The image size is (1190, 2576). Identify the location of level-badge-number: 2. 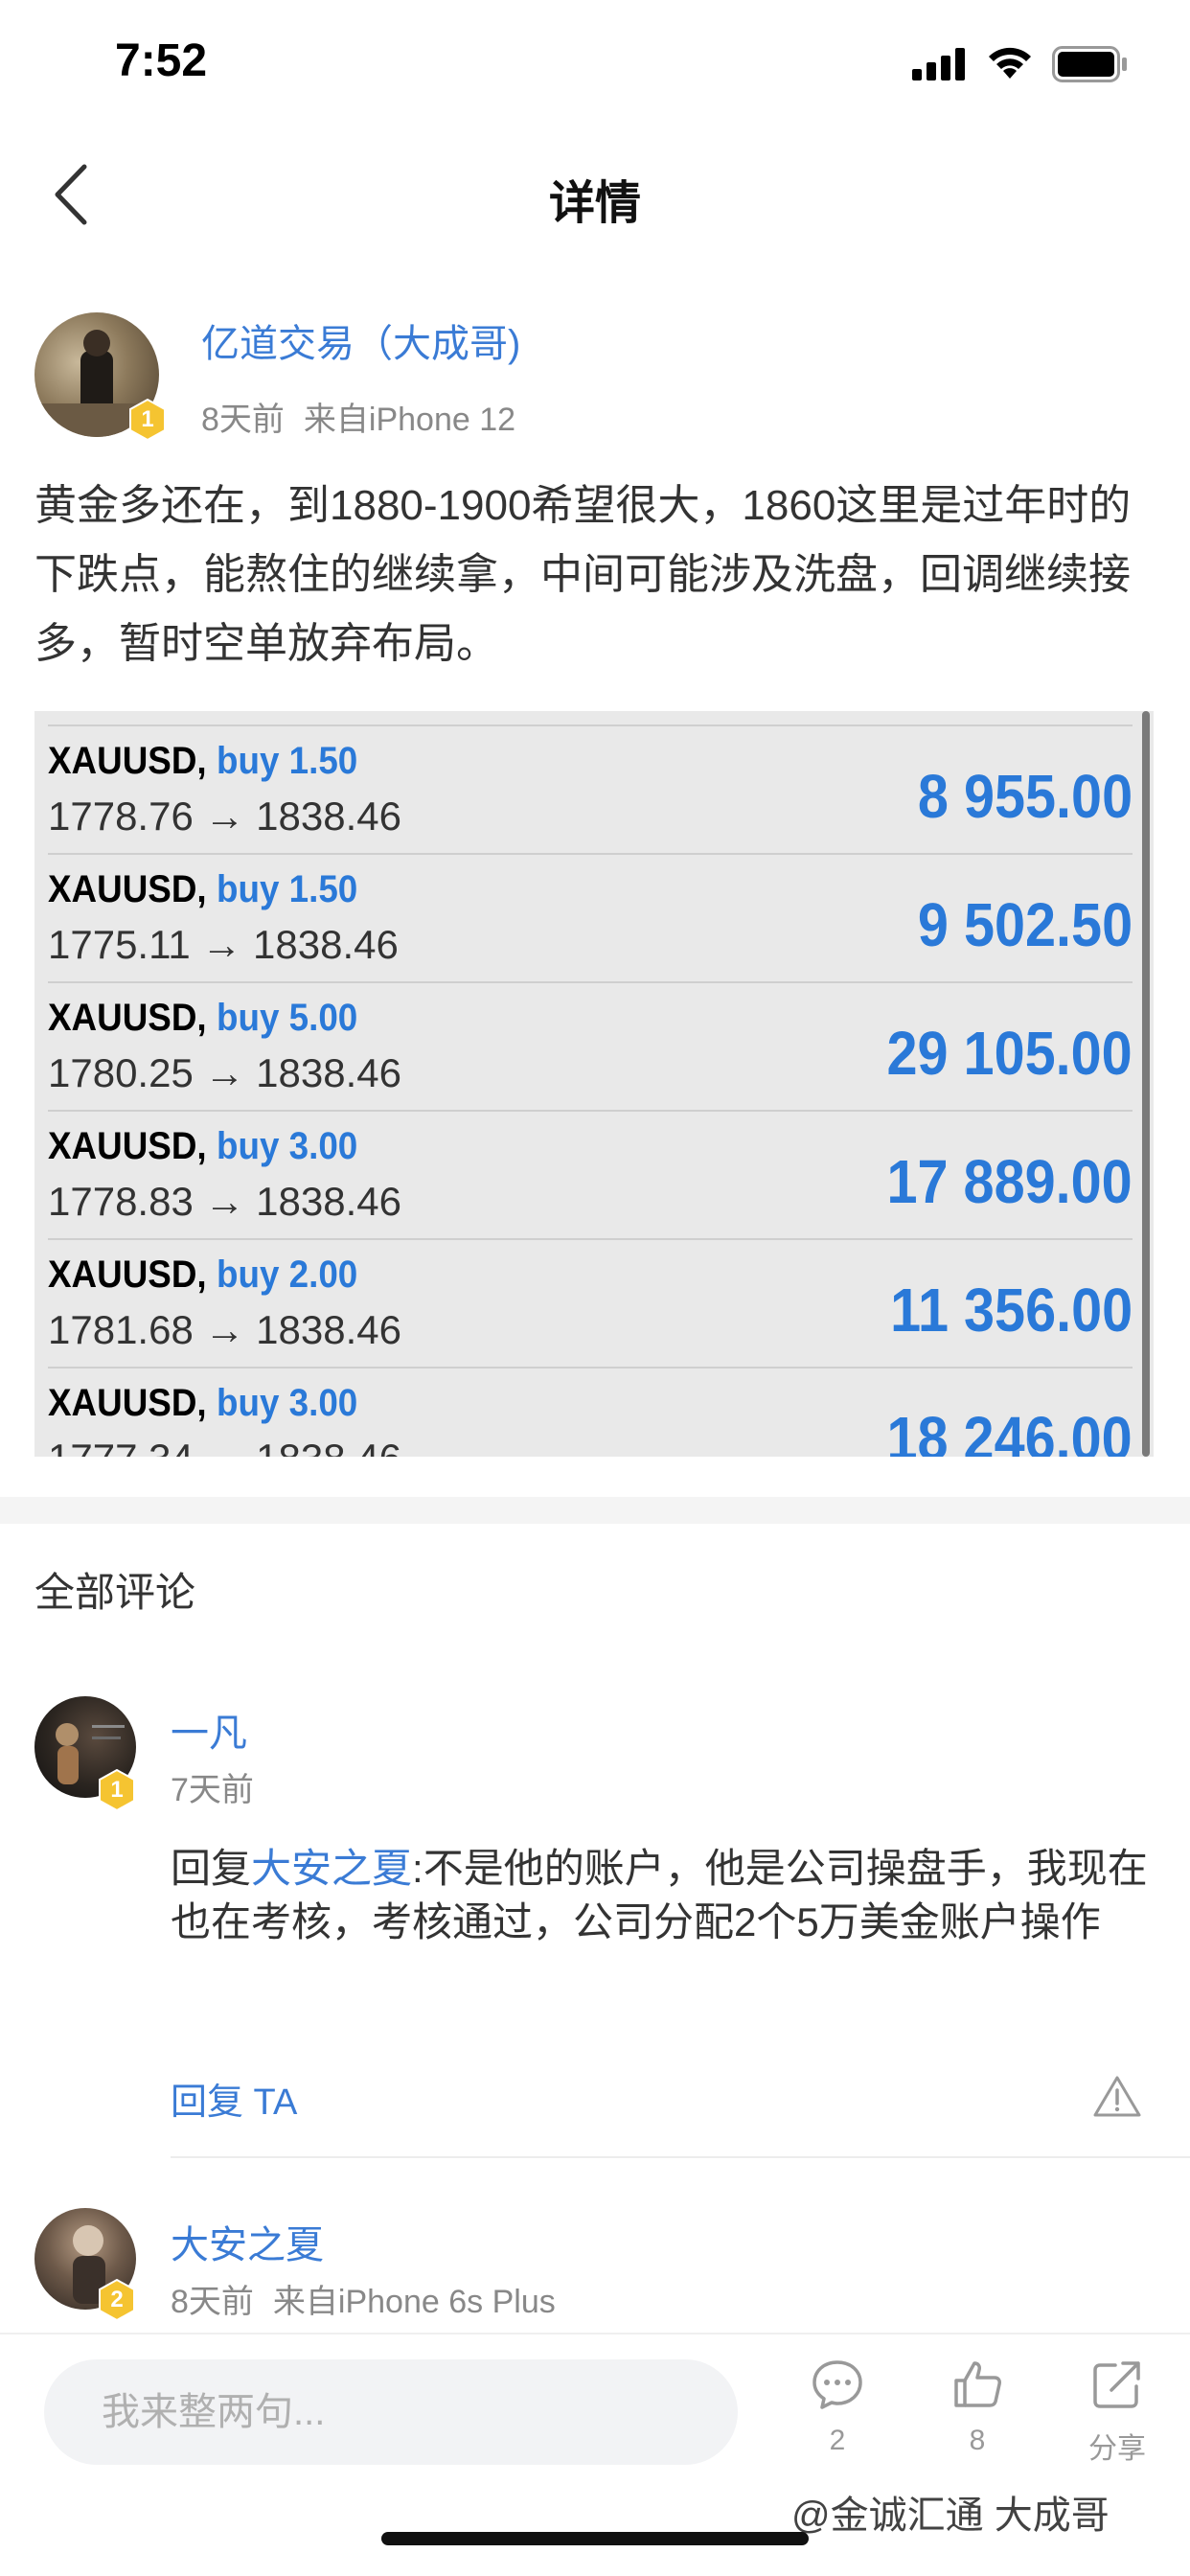
(117, 2299).